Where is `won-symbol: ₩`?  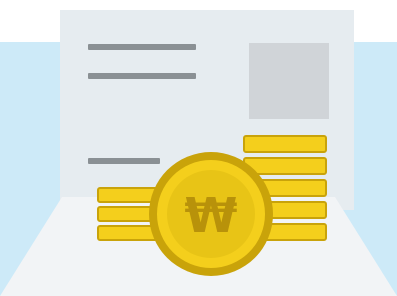 won-symbol: ₩ is located at coordinates (211, 216).